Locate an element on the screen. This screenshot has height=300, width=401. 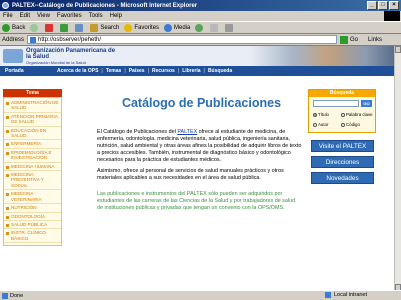
home-button is located at coordinates (80, 27).